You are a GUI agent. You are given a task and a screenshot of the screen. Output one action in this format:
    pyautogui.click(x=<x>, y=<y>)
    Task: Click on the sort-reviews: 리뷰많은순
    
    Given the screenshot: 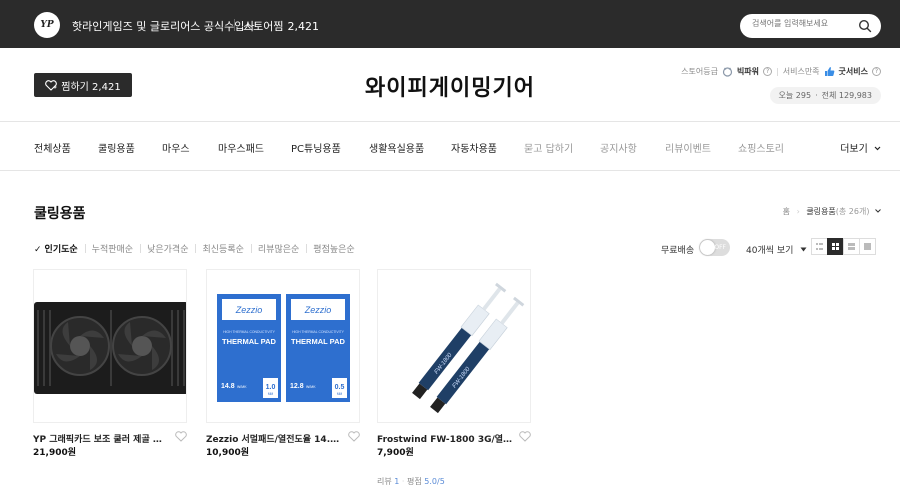 What is the action you would take?
    pyautogui.click(x=278, y=248)
    